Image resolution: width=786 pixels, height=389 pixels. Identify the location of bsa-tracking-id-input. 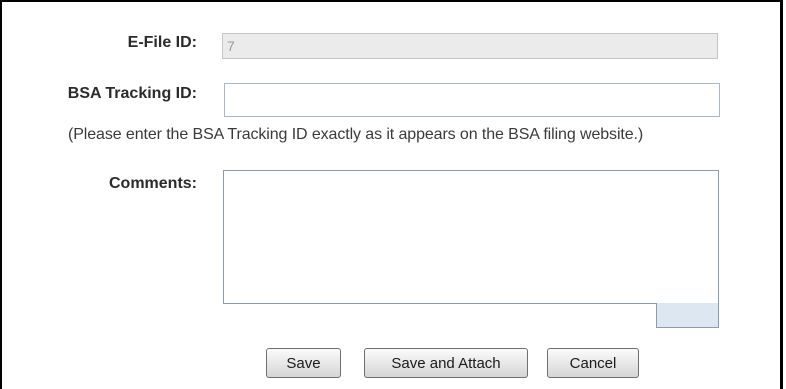
(472, 100).